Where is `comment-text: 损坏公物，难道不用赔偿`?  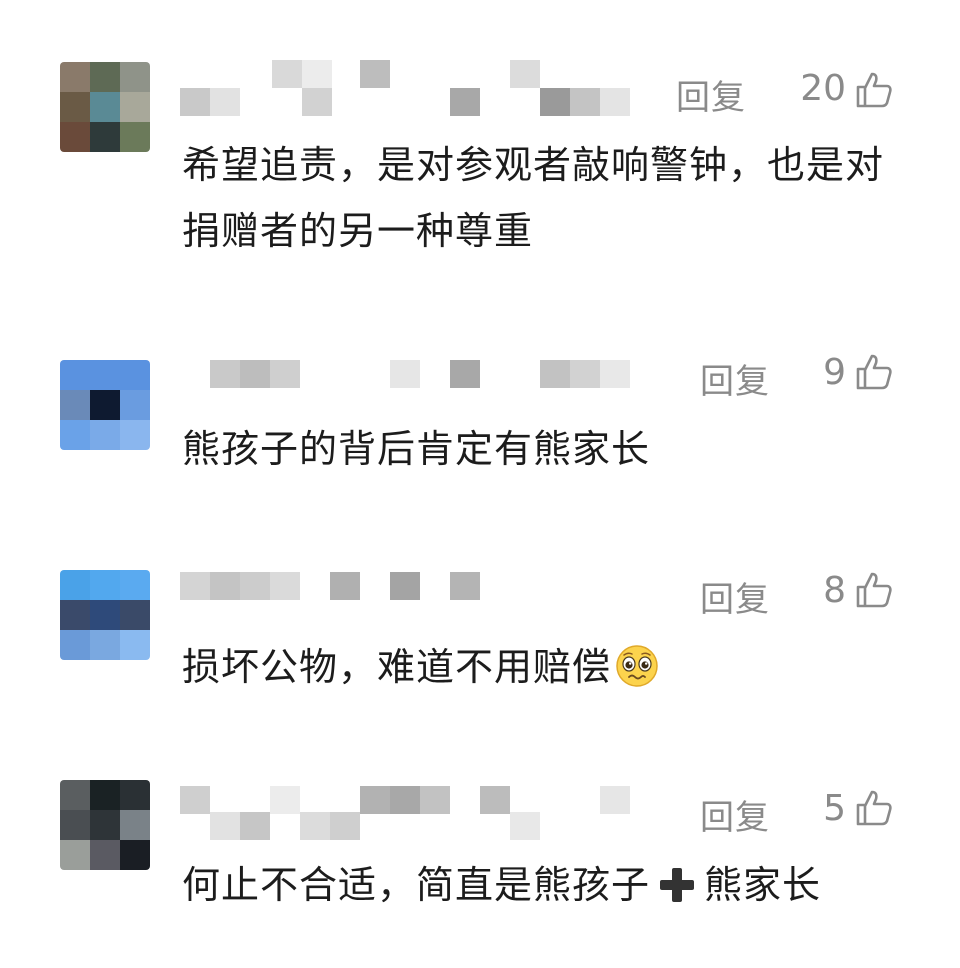 comment-text: 损坏公物，难道不用赔偿 is located at coordinates (552, 667).